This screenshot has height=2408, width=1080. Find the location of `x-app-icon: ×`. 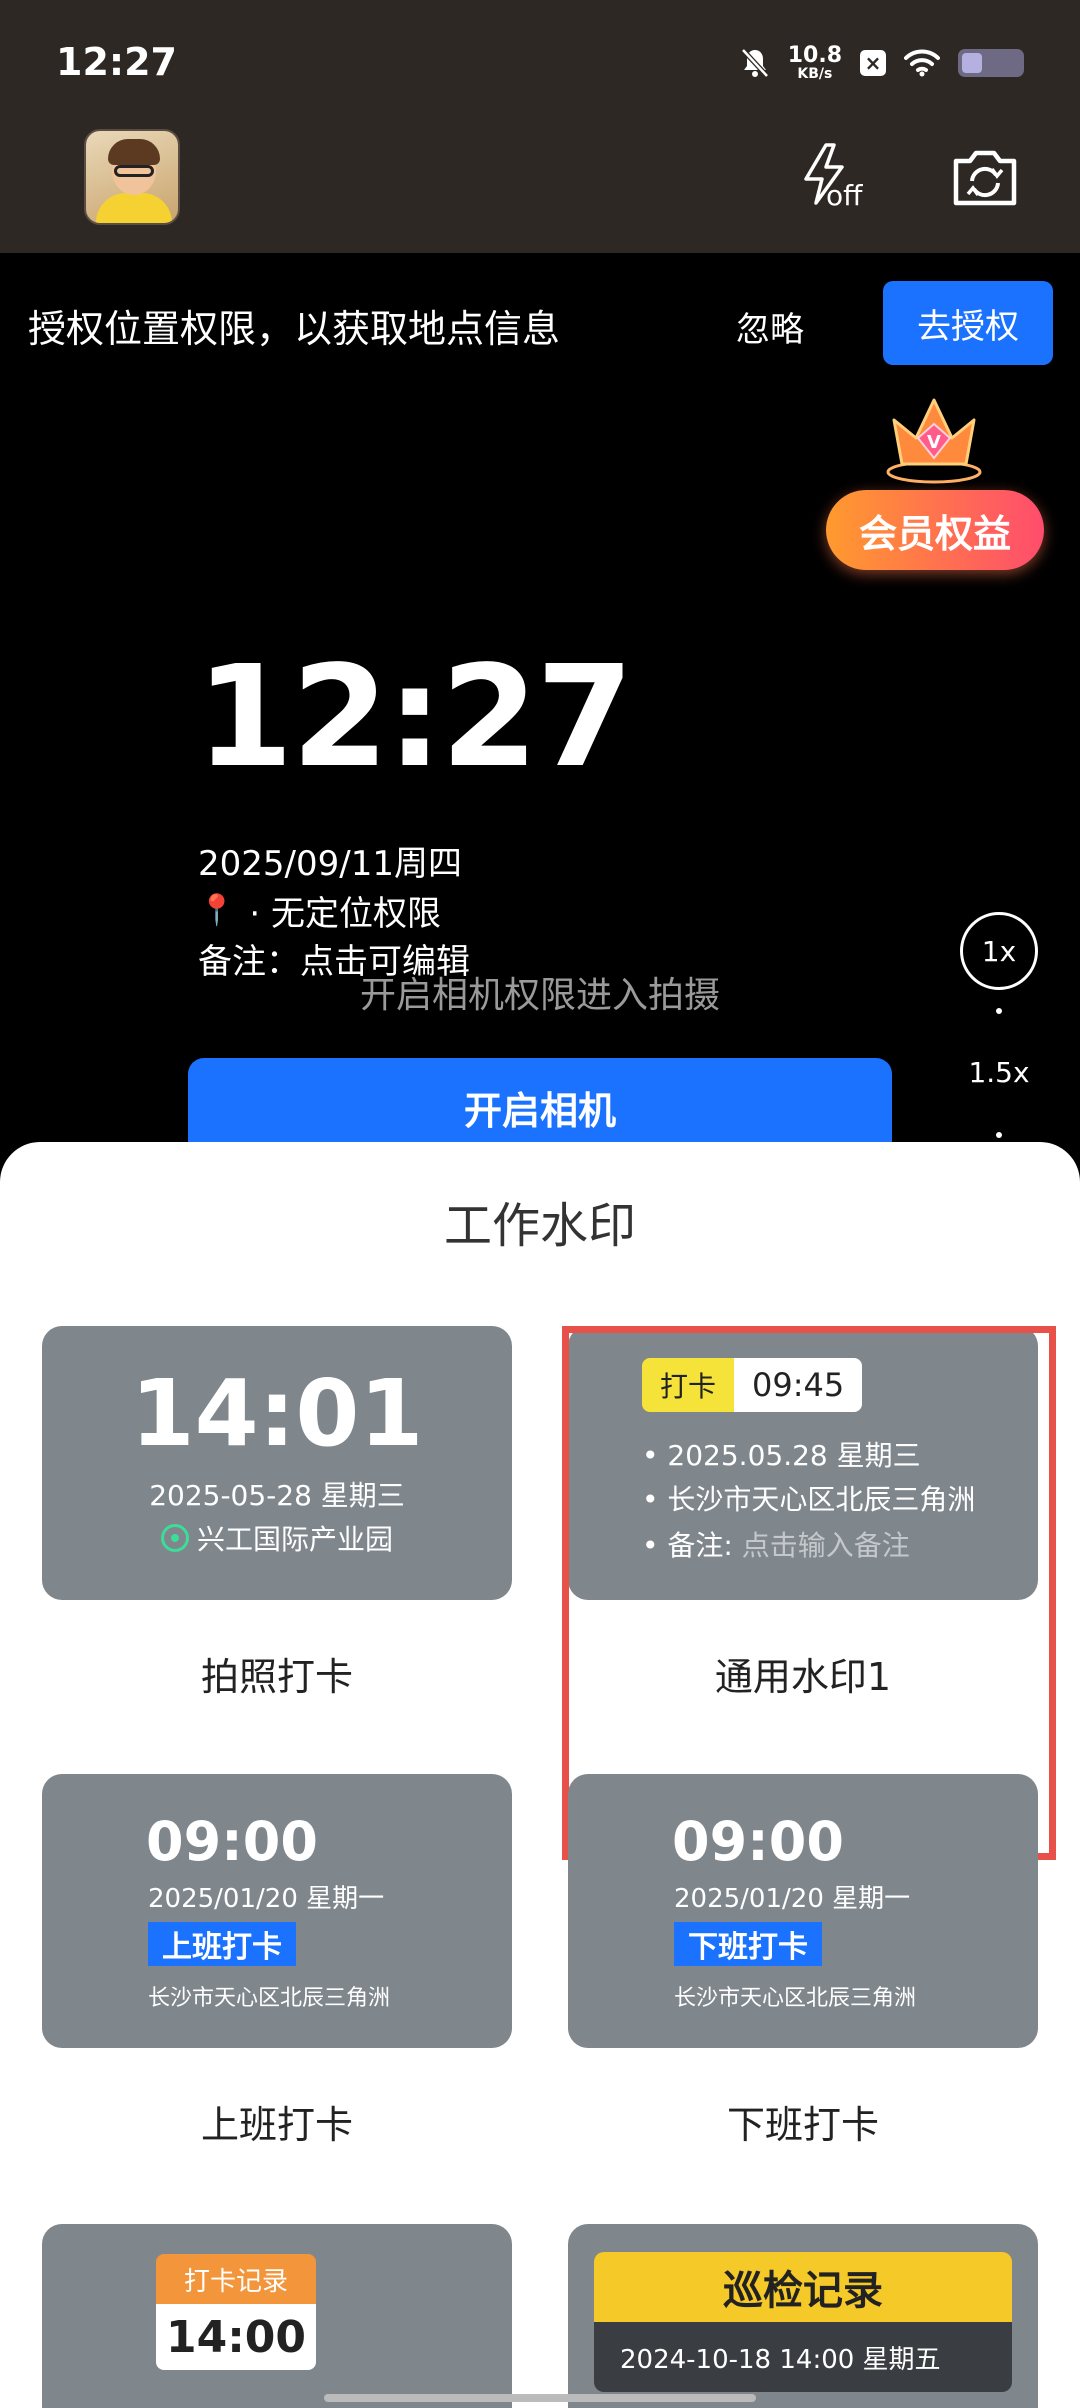

x-app-icon: × is located at coordinates (873, 63).